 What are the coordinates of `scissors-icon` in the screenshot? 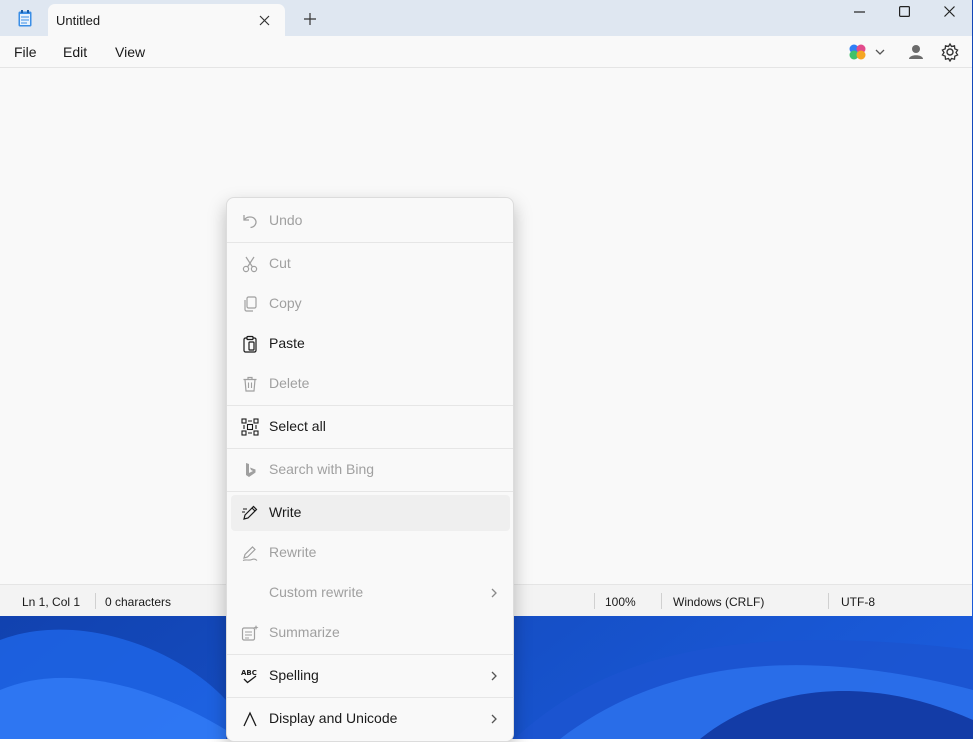 It's located at (250, 264).